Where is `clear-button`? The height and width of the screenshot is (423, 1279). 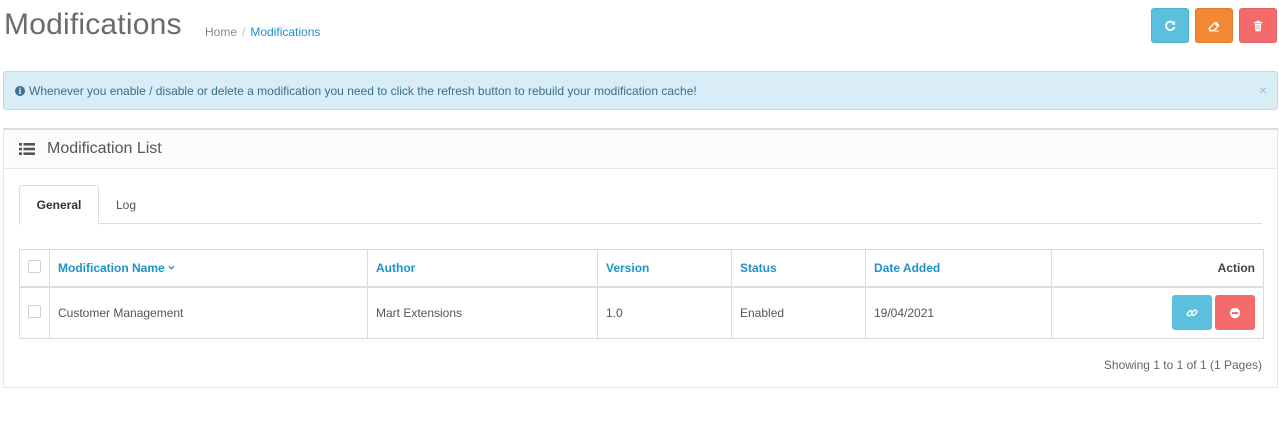
clear-button is located at coordinates (1214, 25).